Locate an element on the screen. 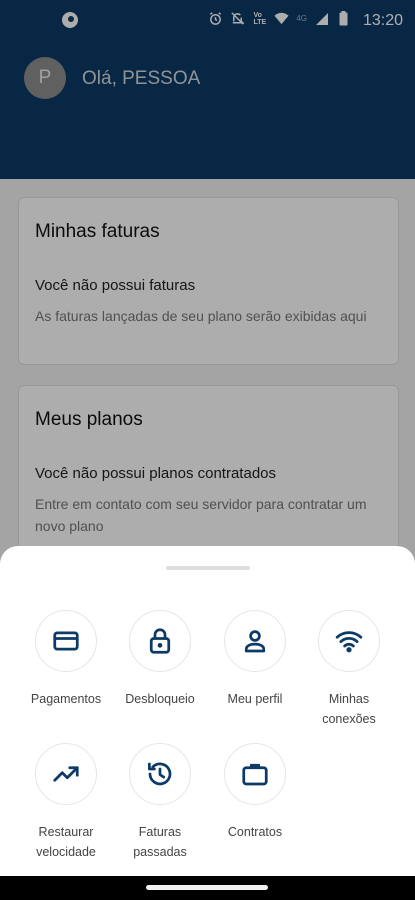  action-faturas-passadas: Faturas passadas is located at coordinates (160, 802).